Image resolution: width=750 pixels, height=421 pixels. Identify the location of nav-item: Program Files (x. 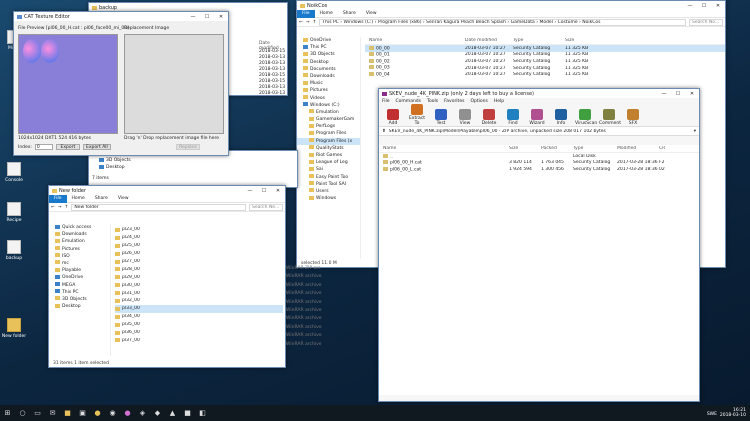
(328, 141).